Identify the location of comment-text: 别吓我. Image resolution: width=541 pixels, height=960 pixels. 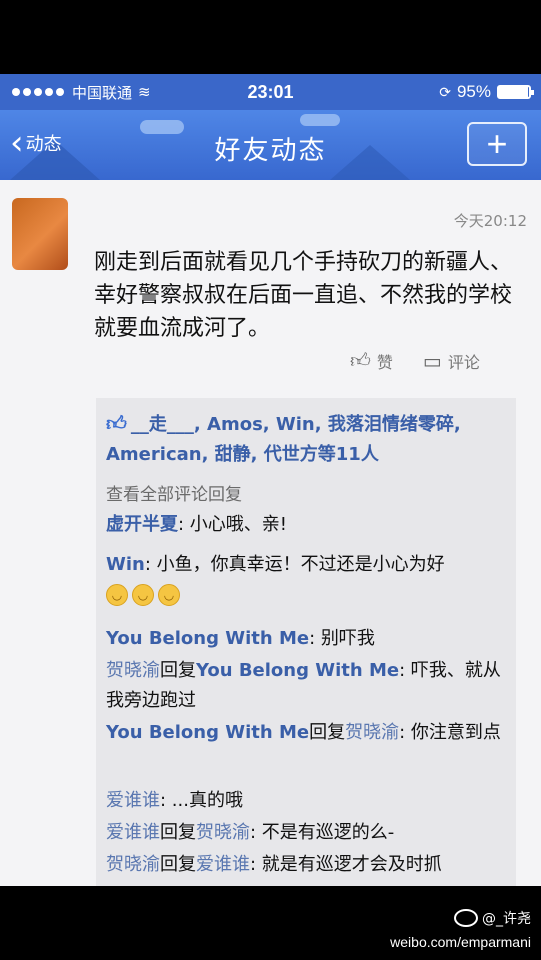
(347, 638).